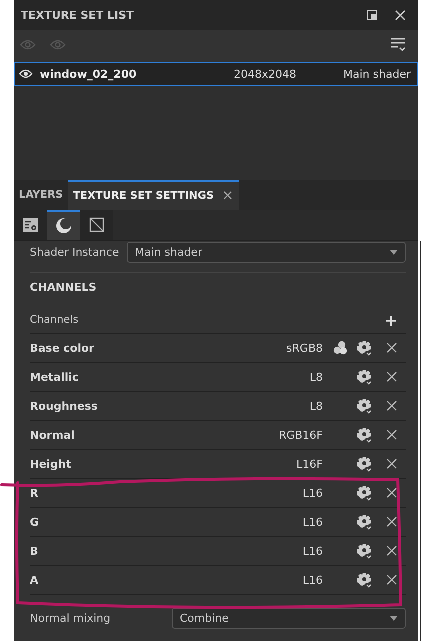 This screenshot has height=641, width=421. I want to click on normal-mixing-dropdown: Combine, so click(289, 618).